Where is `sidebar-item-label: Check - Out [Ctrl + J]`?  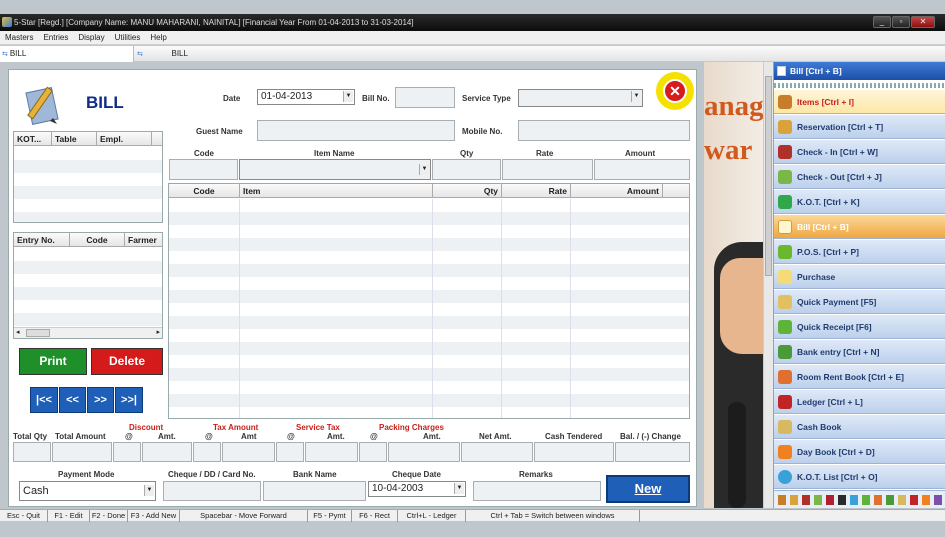
sidebar-item-label: Check - Out [Ctrl + J] is located at coordinates (839, 177).